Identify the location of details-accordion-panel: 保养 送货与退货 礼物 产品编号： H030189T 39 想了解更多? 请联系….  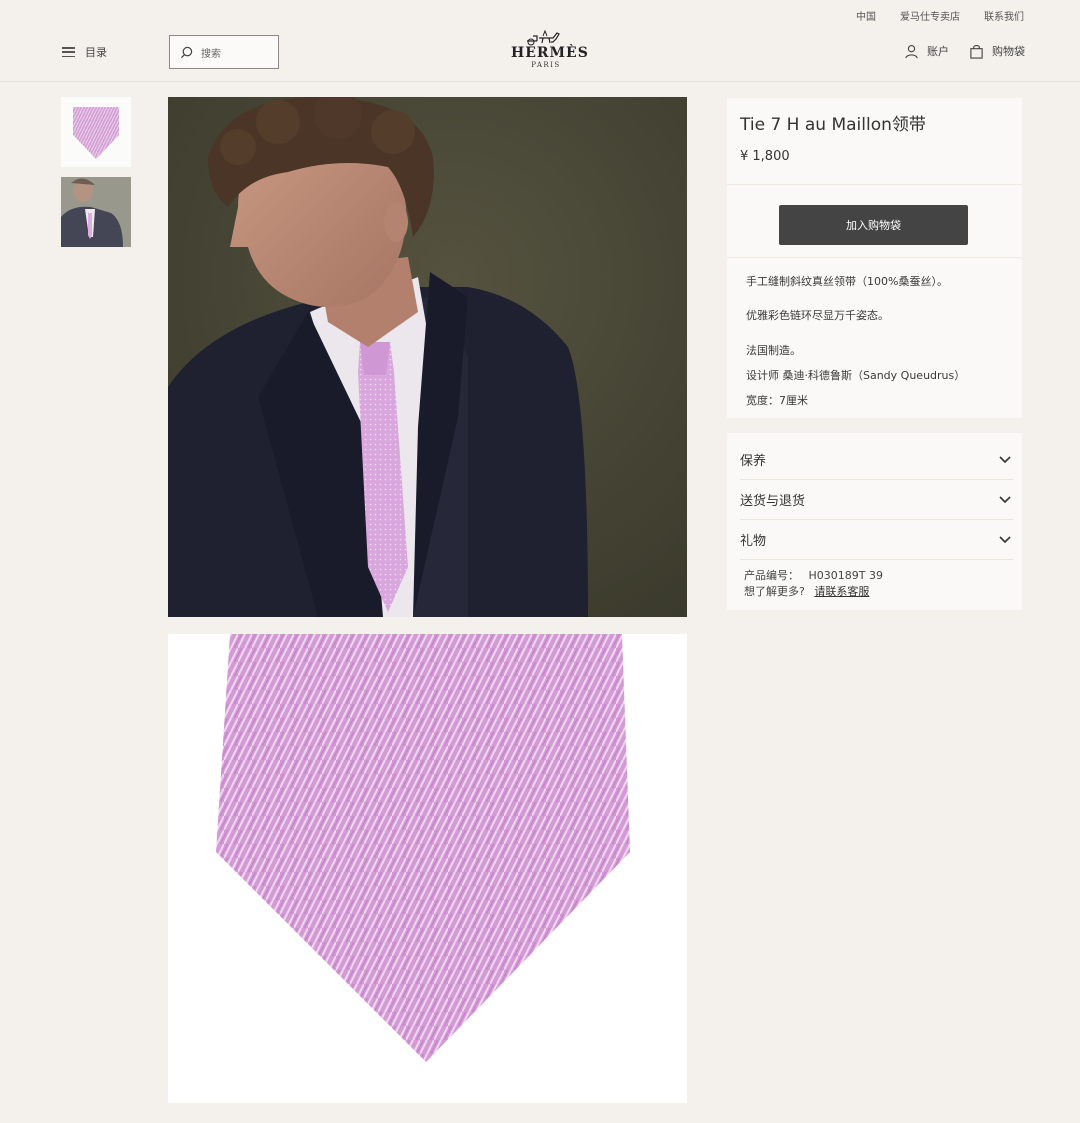
(874, 521).